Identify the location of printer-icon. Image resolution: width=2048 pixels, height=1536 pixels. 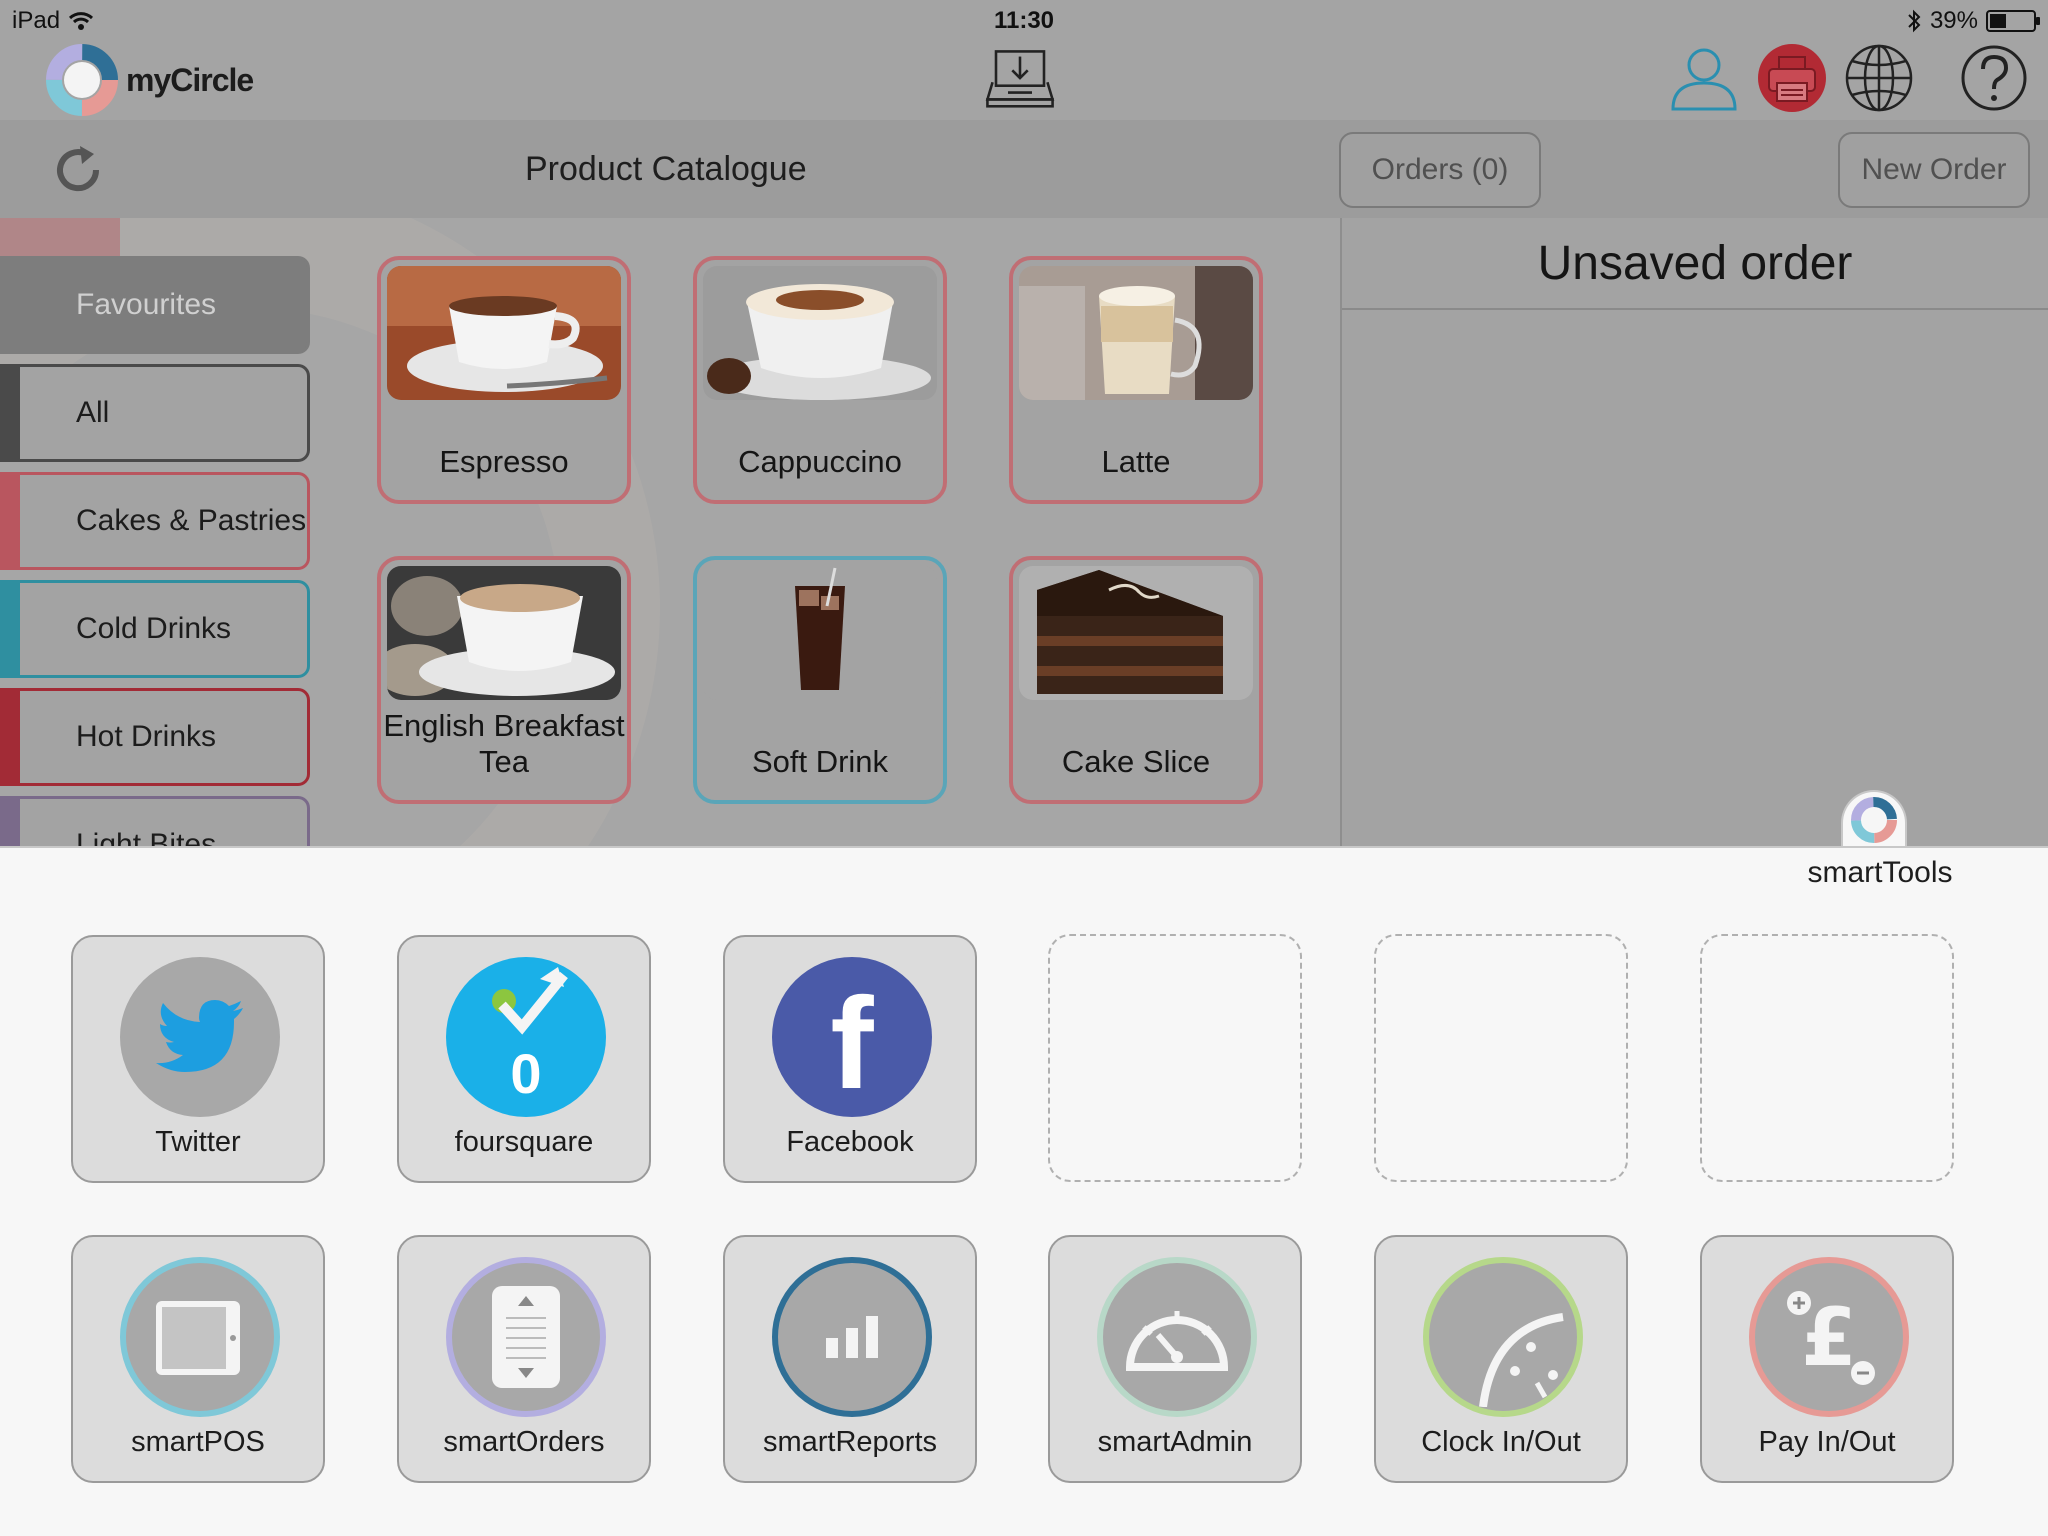
(1792, 78).